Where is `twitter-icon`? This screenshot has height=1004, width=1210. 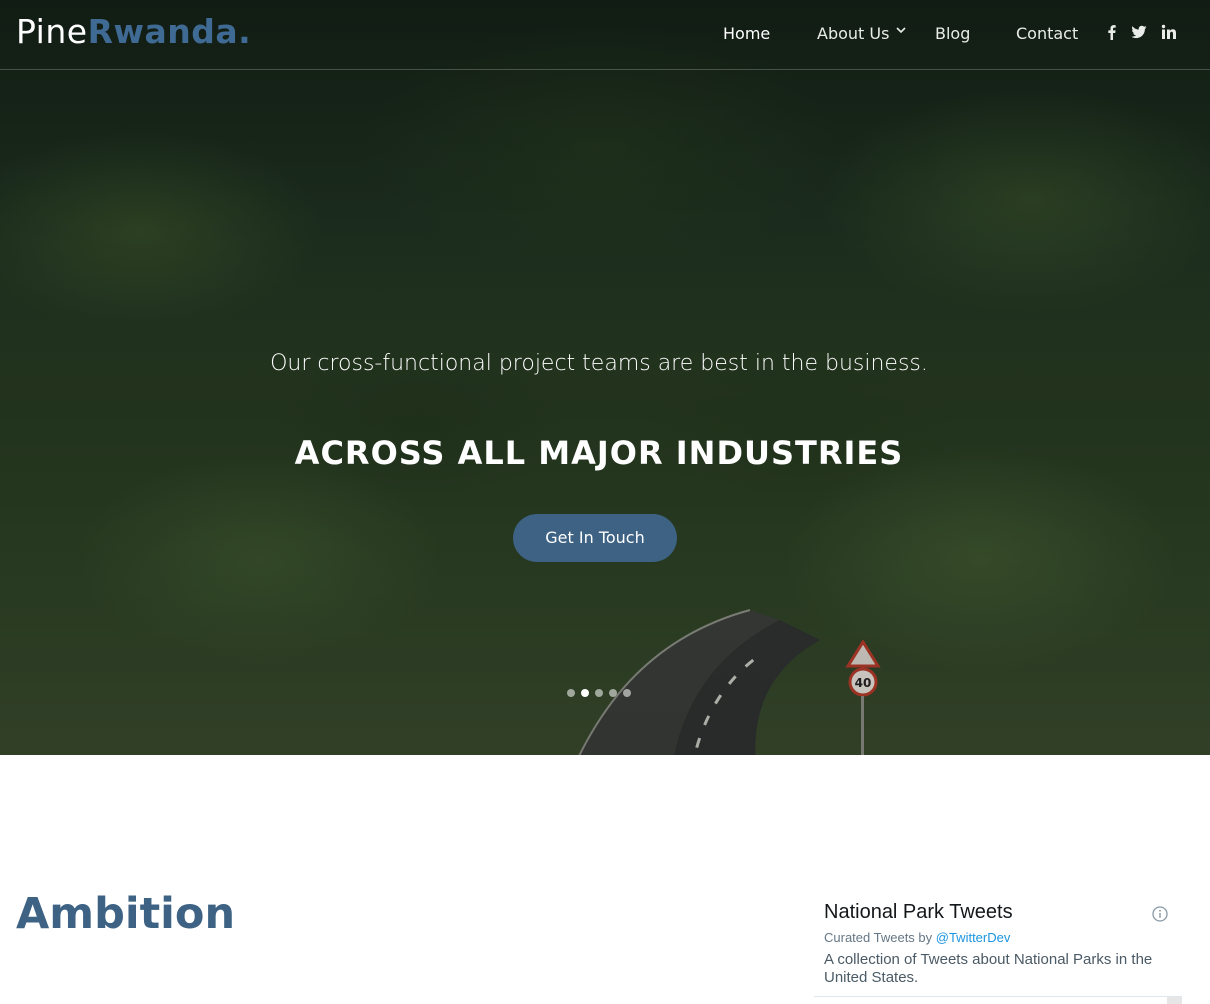
twitter-icon is located at coordinates (1139, 32).